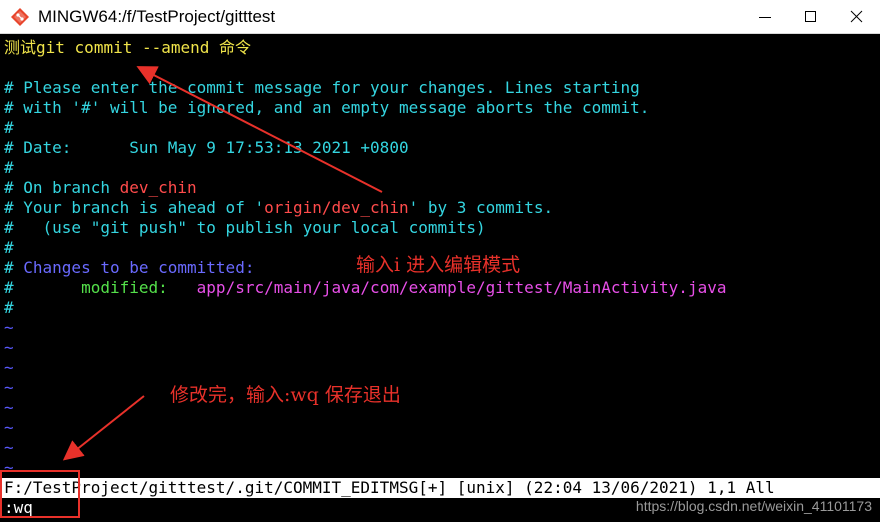 This screenshot has height=522, width=880. I want to click on close-button, so click(857, 17).